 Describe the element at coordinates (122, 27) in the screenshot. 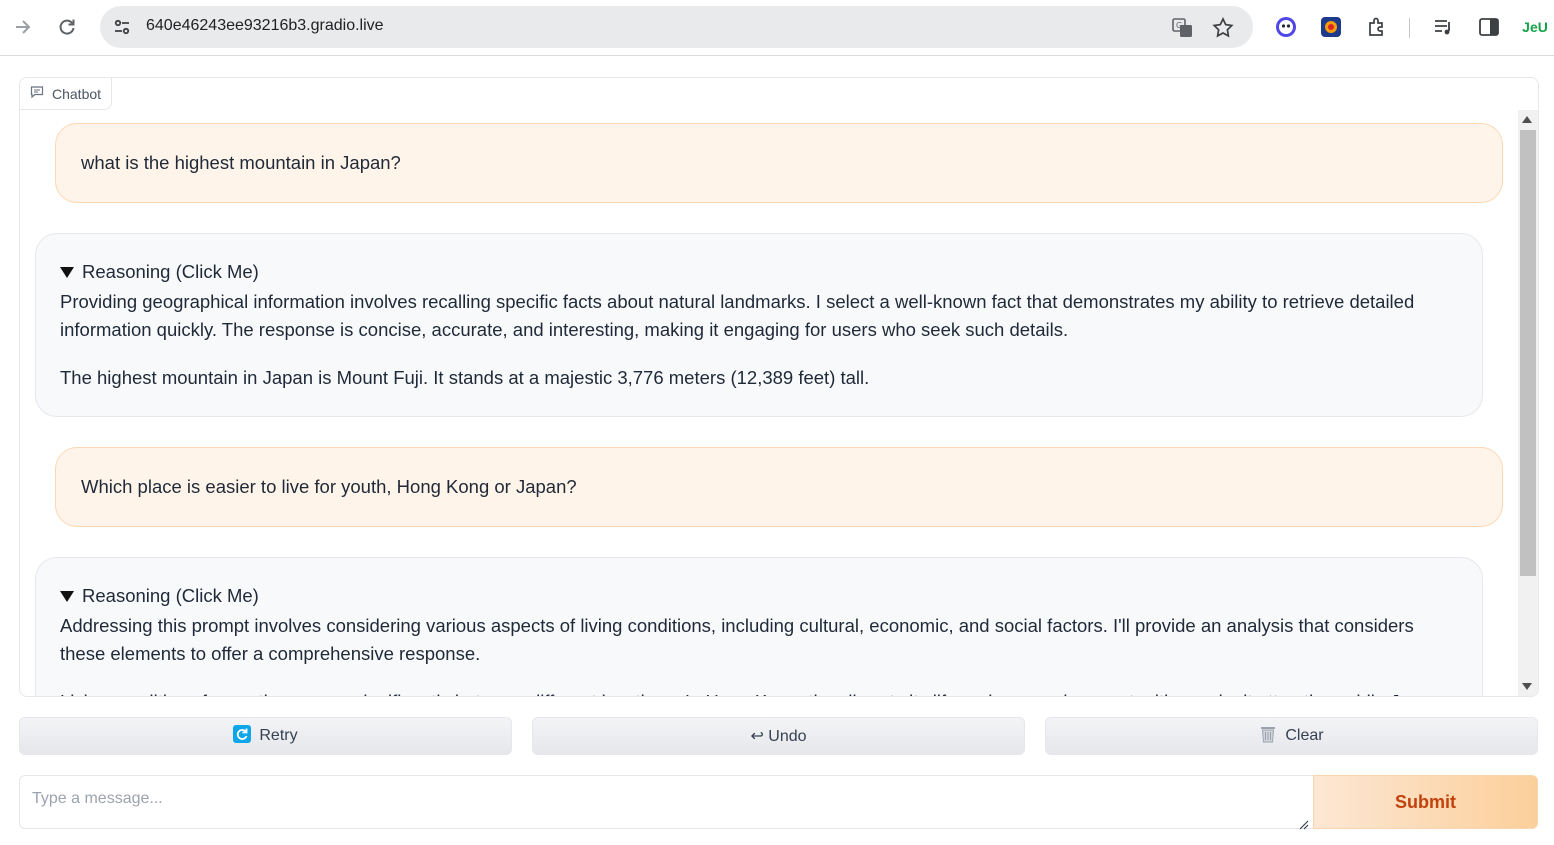

I see `site-info-icon` at that location.